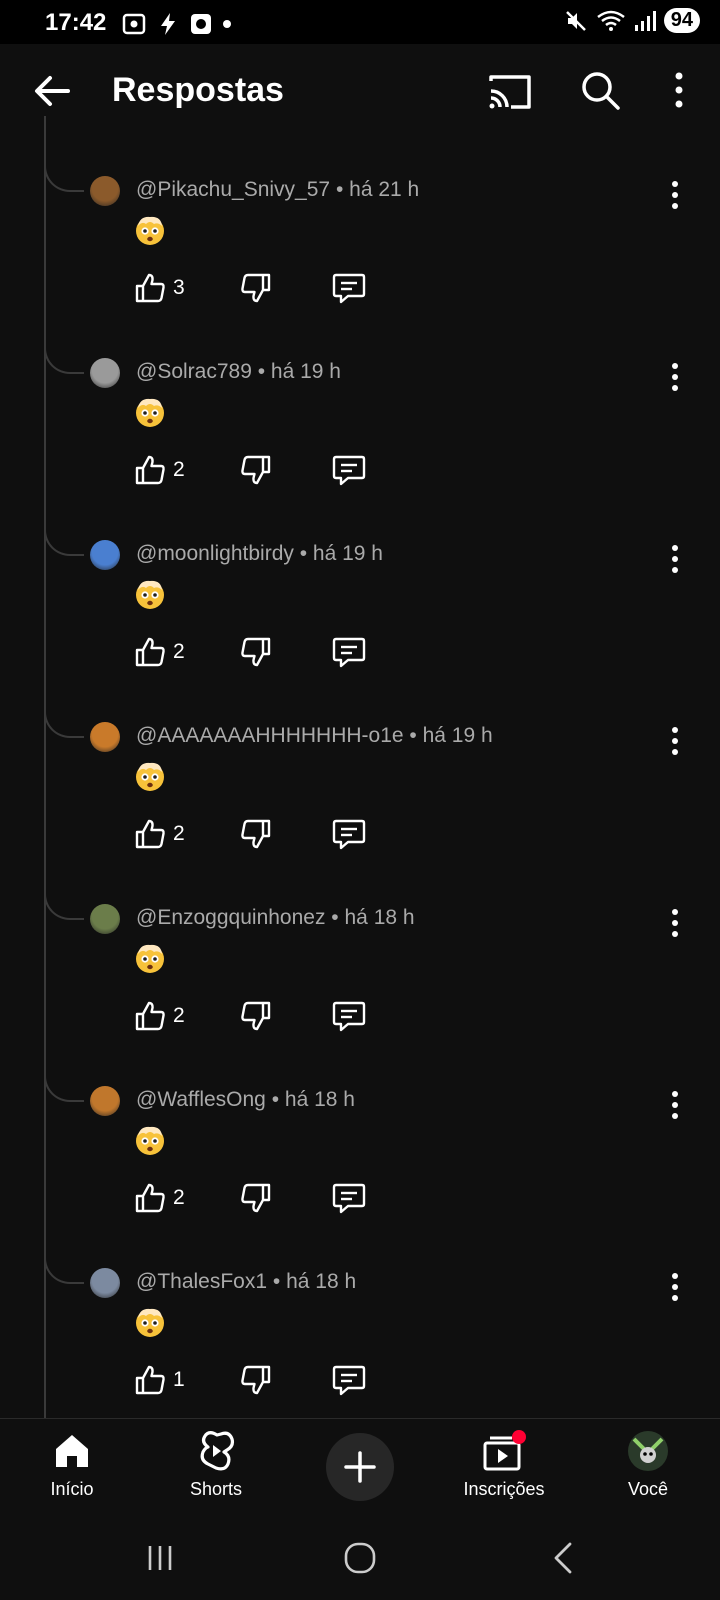 This screenshot has height=1600, width=720. Describe the element at coordinates (160, 1558) in the screenshot. I see `recent-apps-icon` at that location.